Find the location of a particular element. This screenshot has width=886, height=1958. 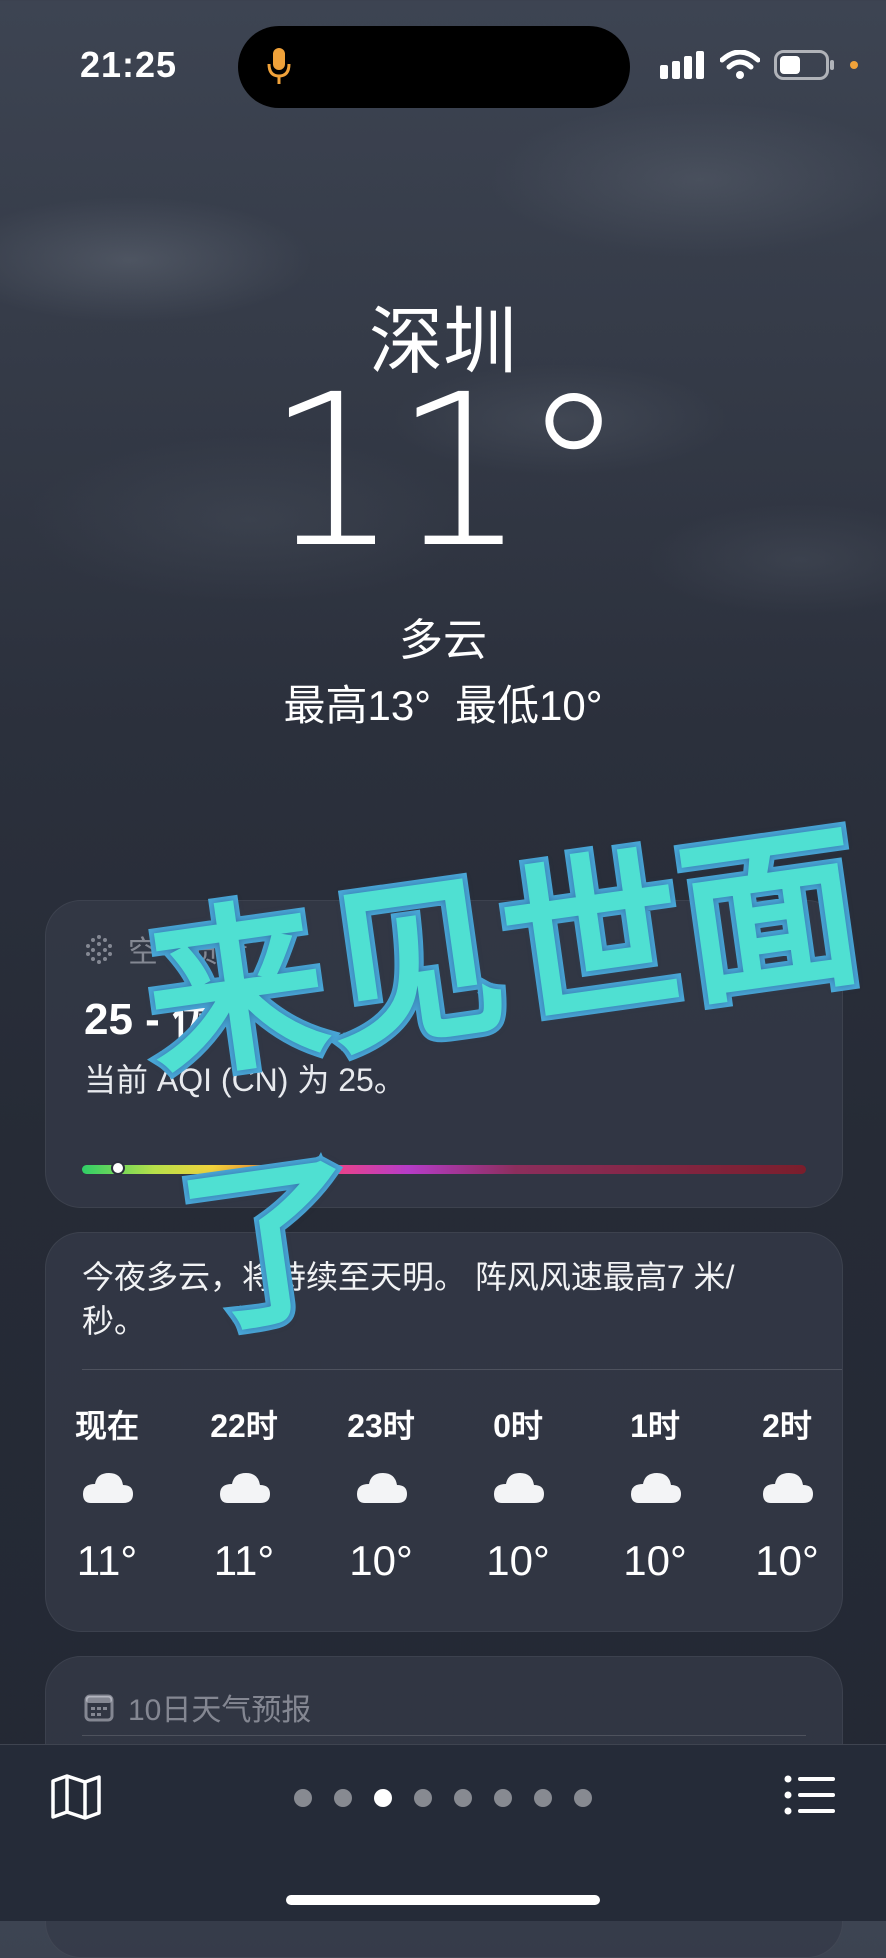

high-temperature: 最高13° is located at coordinates (357, 705).